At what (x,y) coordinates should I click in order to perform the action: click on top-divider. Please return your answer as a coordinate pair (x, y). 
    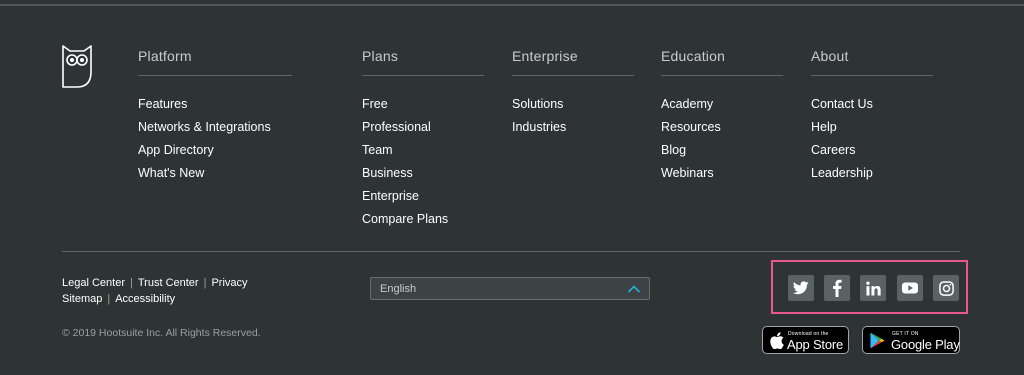
    Looking at the image, I should click on (512, 5).